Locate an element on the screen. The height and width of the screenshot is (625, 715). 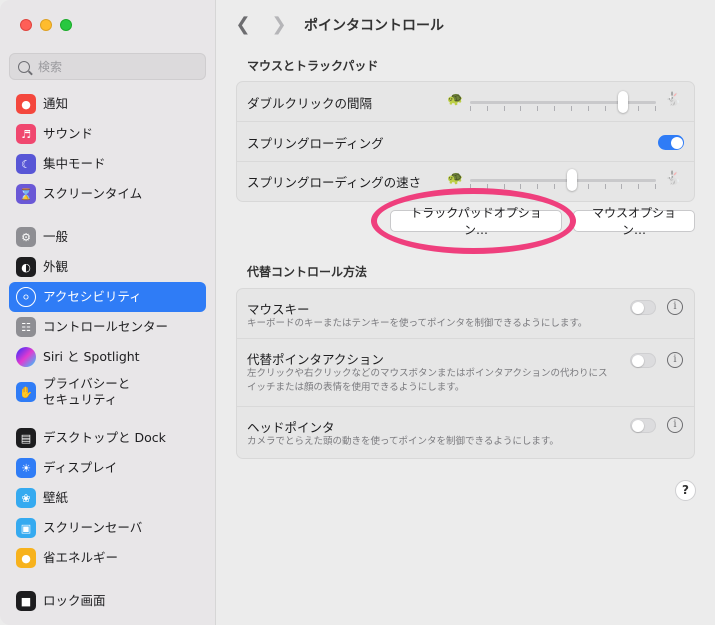
minimize-button is located at coordinates (46, 25).